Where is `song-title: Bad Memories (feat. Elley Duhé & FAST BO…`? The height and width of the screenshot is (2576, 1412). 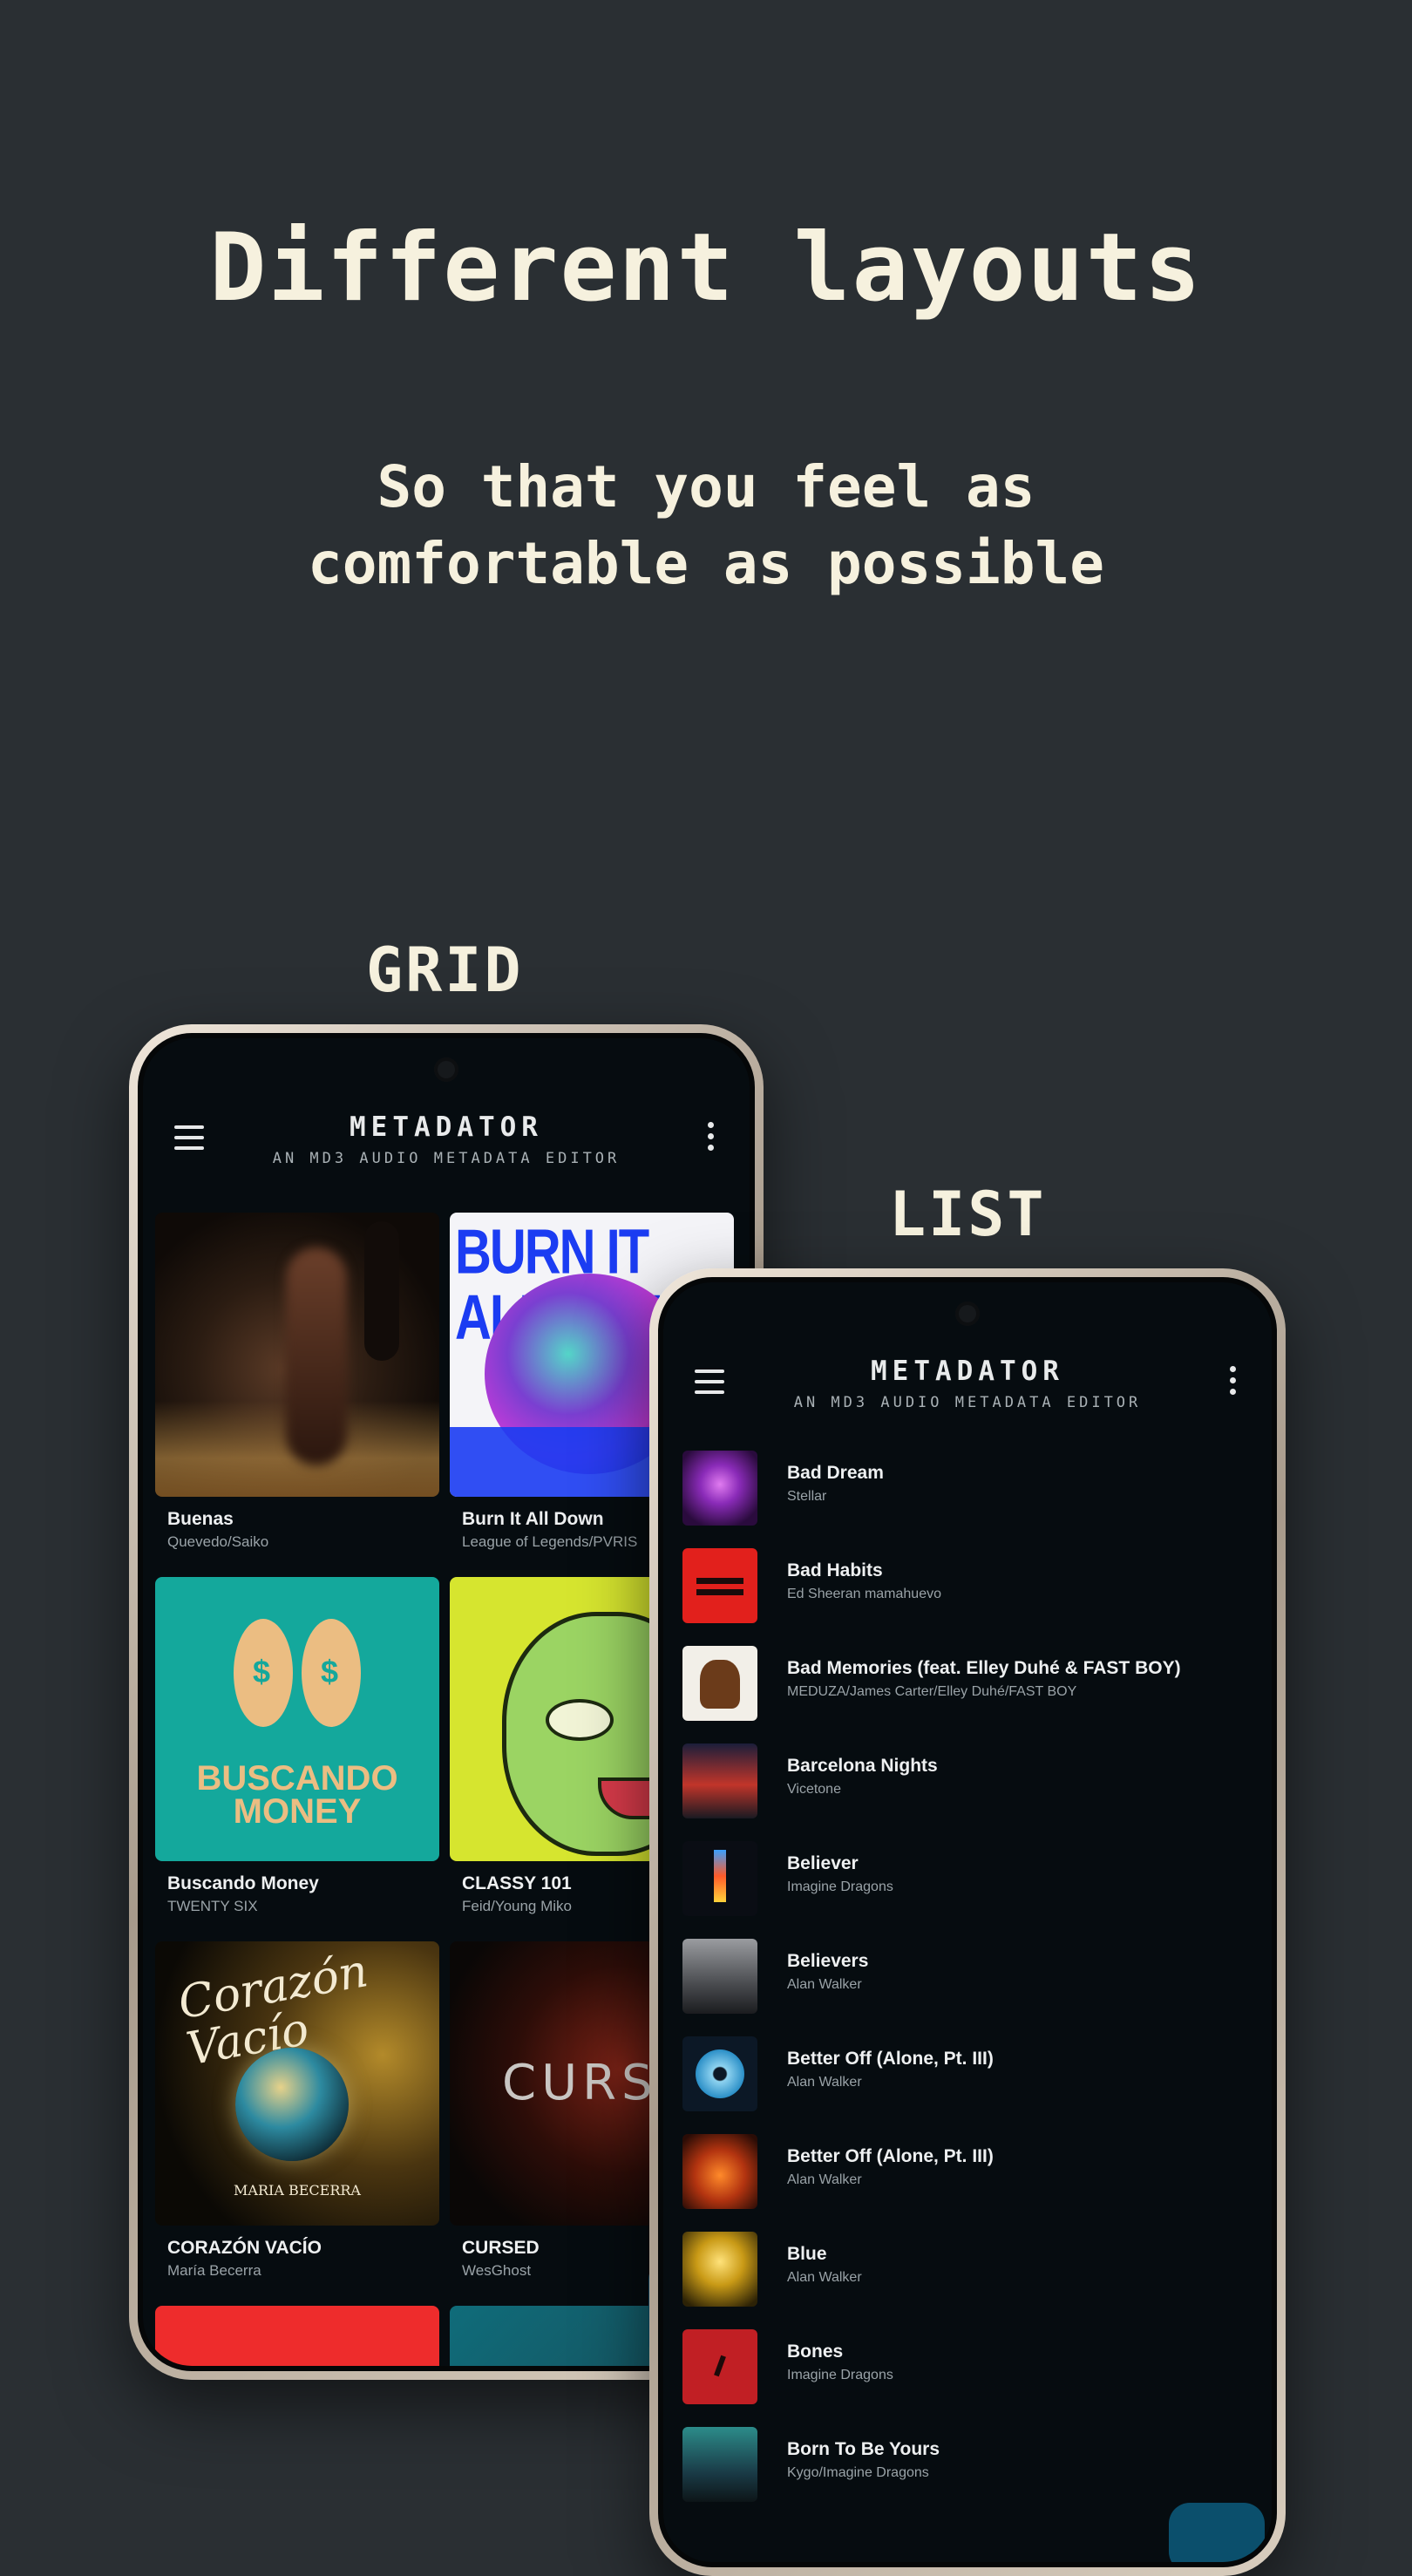 song-title: Bad Memories (feat. Elley Duhé & FAST BO… is located at coordinates (984, 1668).